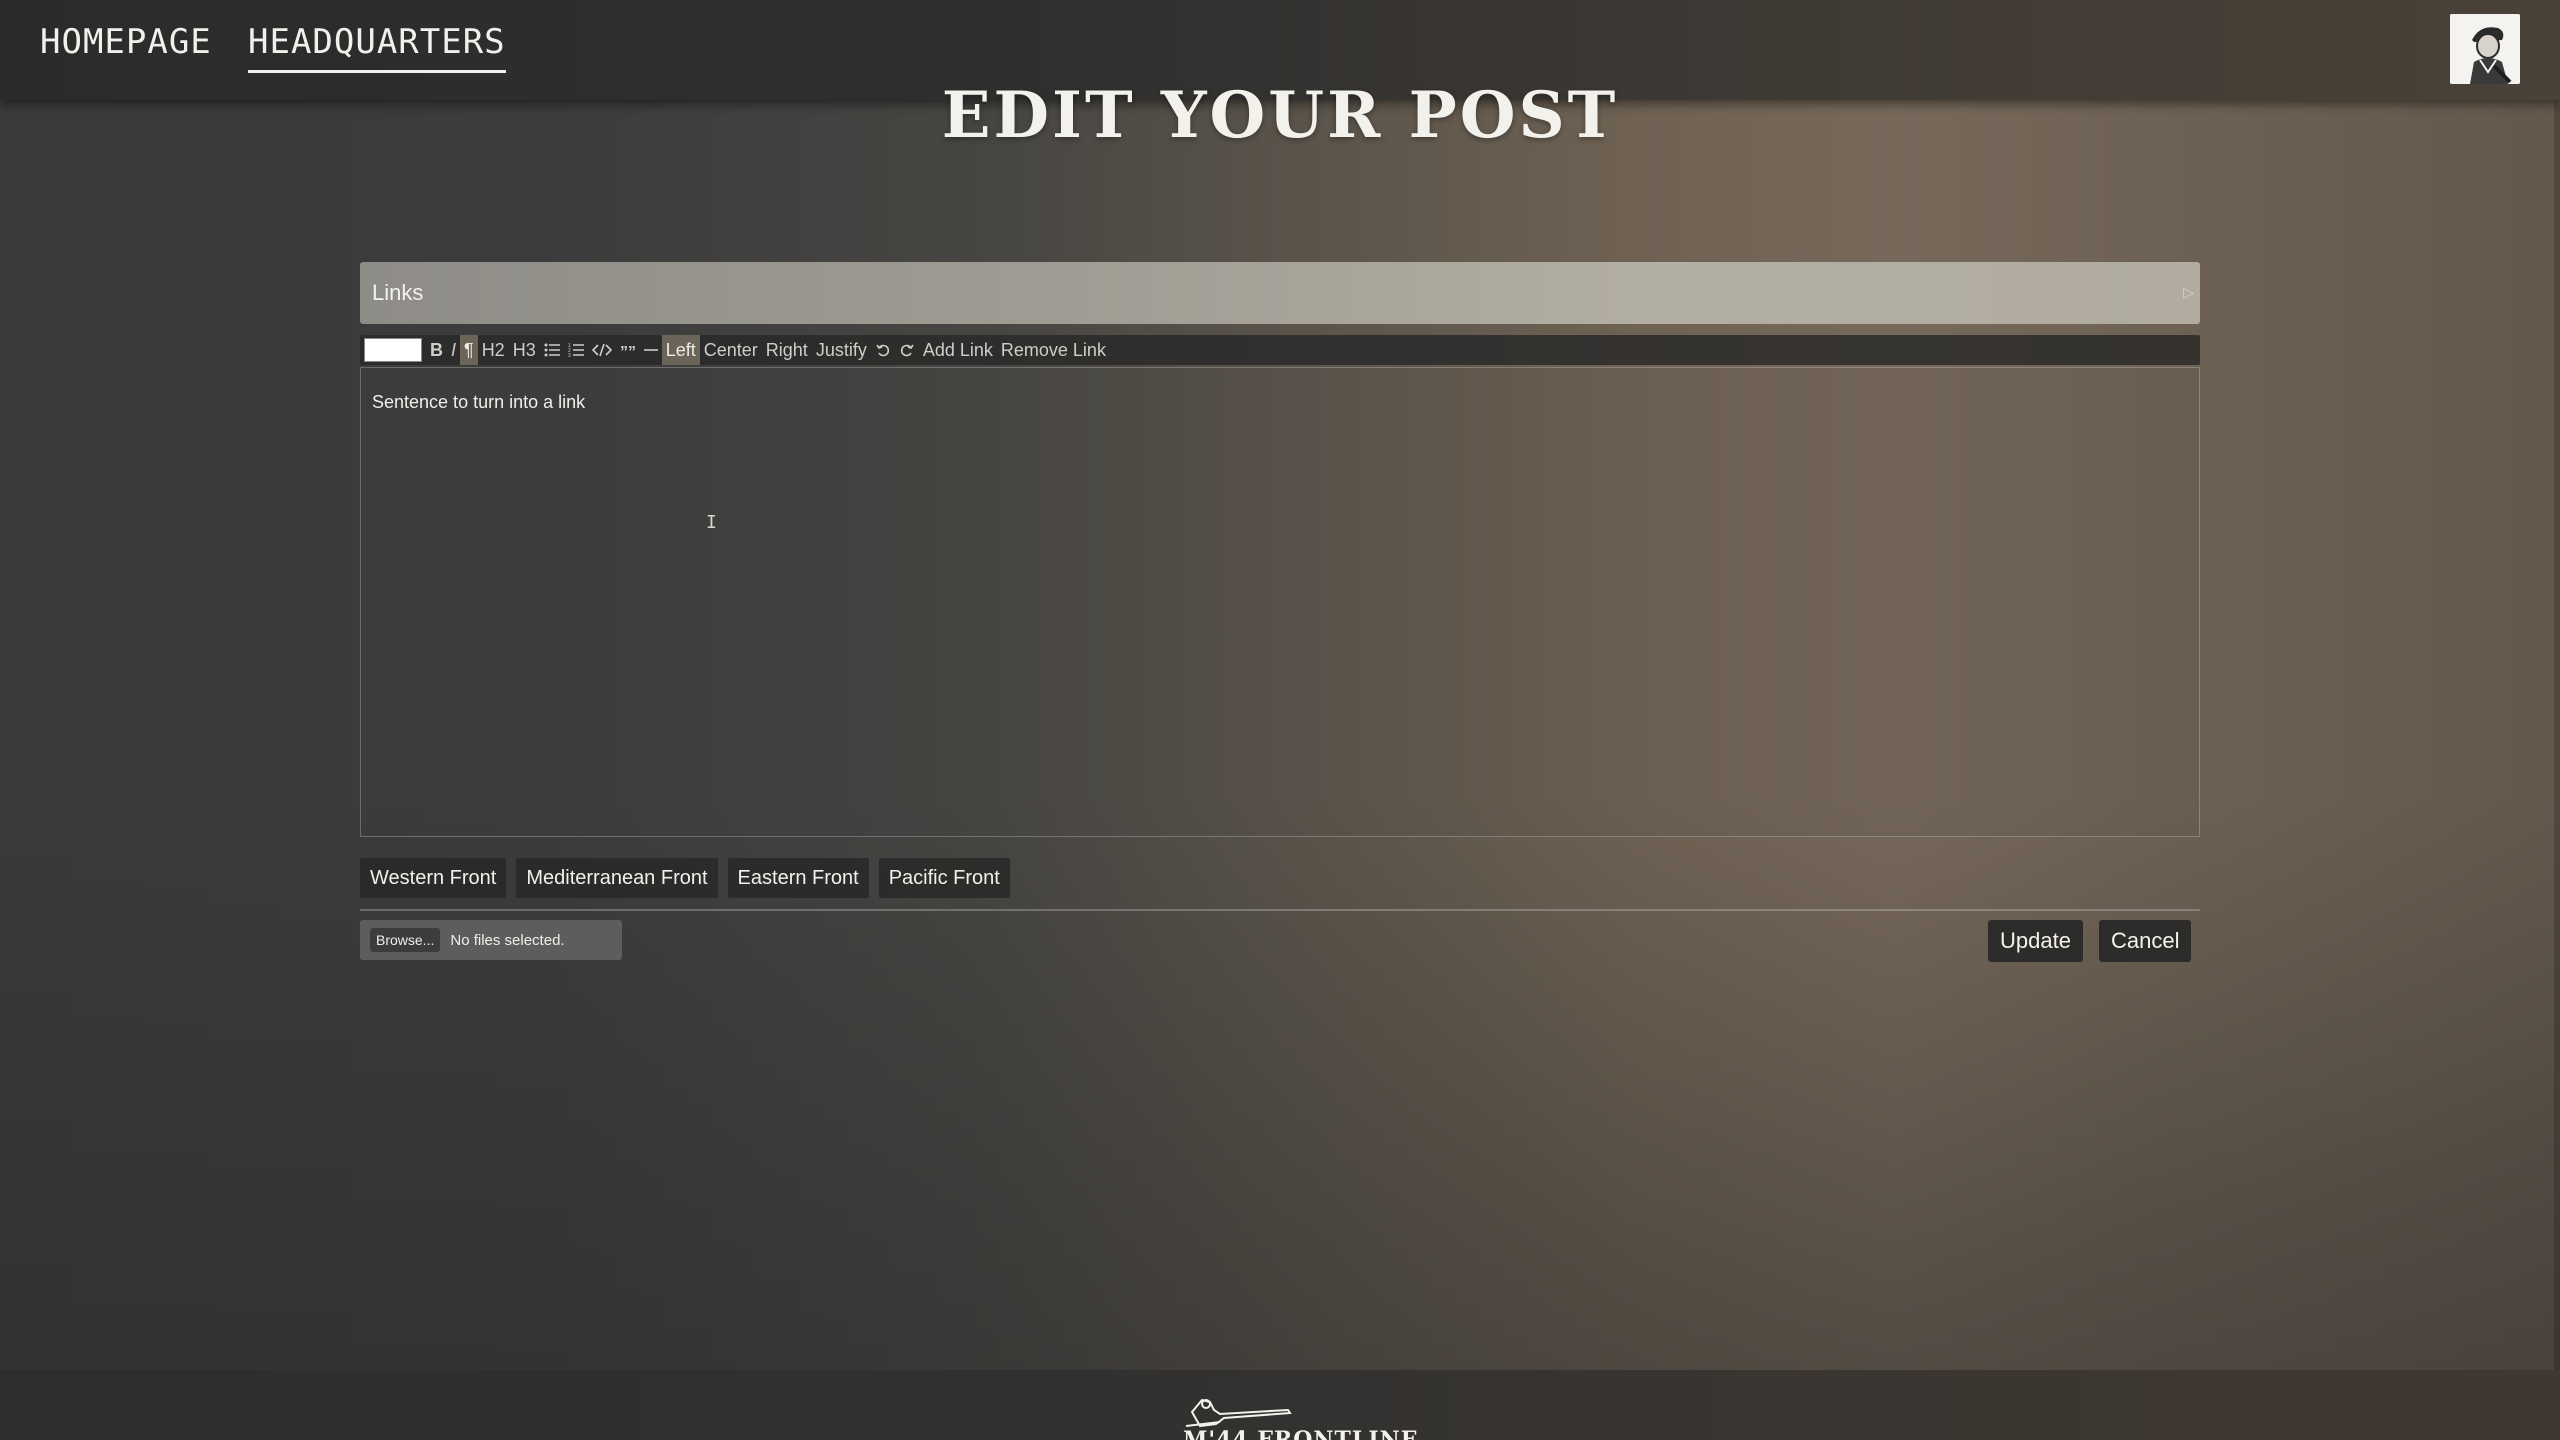 The width and height of the screenshot is (2560, 1440). What do you see at coordinates (798, 878) in the screenshot?
I see `tag-eastern-front: Eastern Front` at bounding box center [798, 878].